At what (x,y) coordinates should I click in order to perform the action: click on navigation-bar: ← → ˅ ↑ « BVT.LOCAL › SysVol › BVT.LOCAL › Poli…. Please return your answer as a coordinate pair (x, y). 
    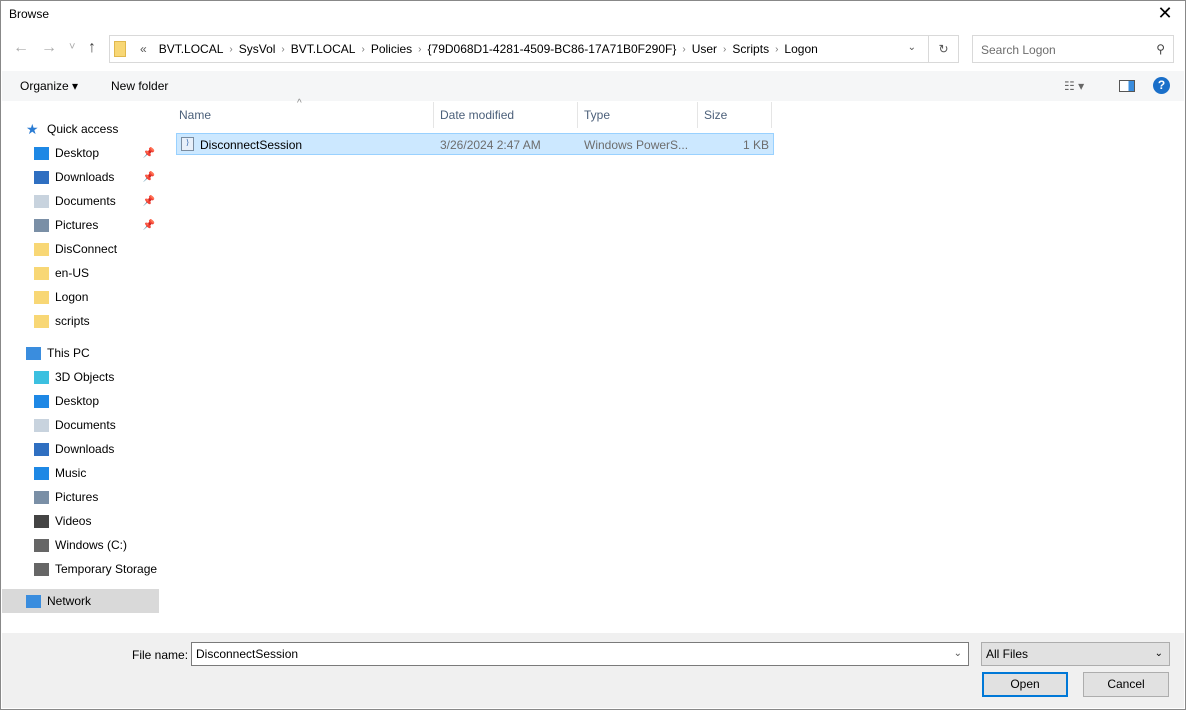
    Looking at the image, I should click on (593, 49).